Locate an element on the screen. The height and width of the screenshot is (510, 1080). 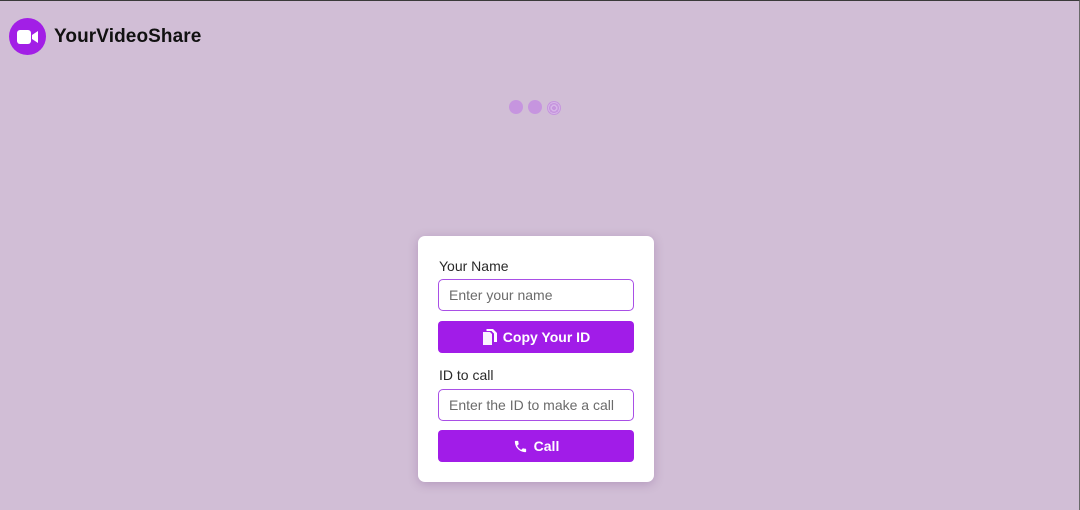
call-button: Call is located at coordinates (536, 446).